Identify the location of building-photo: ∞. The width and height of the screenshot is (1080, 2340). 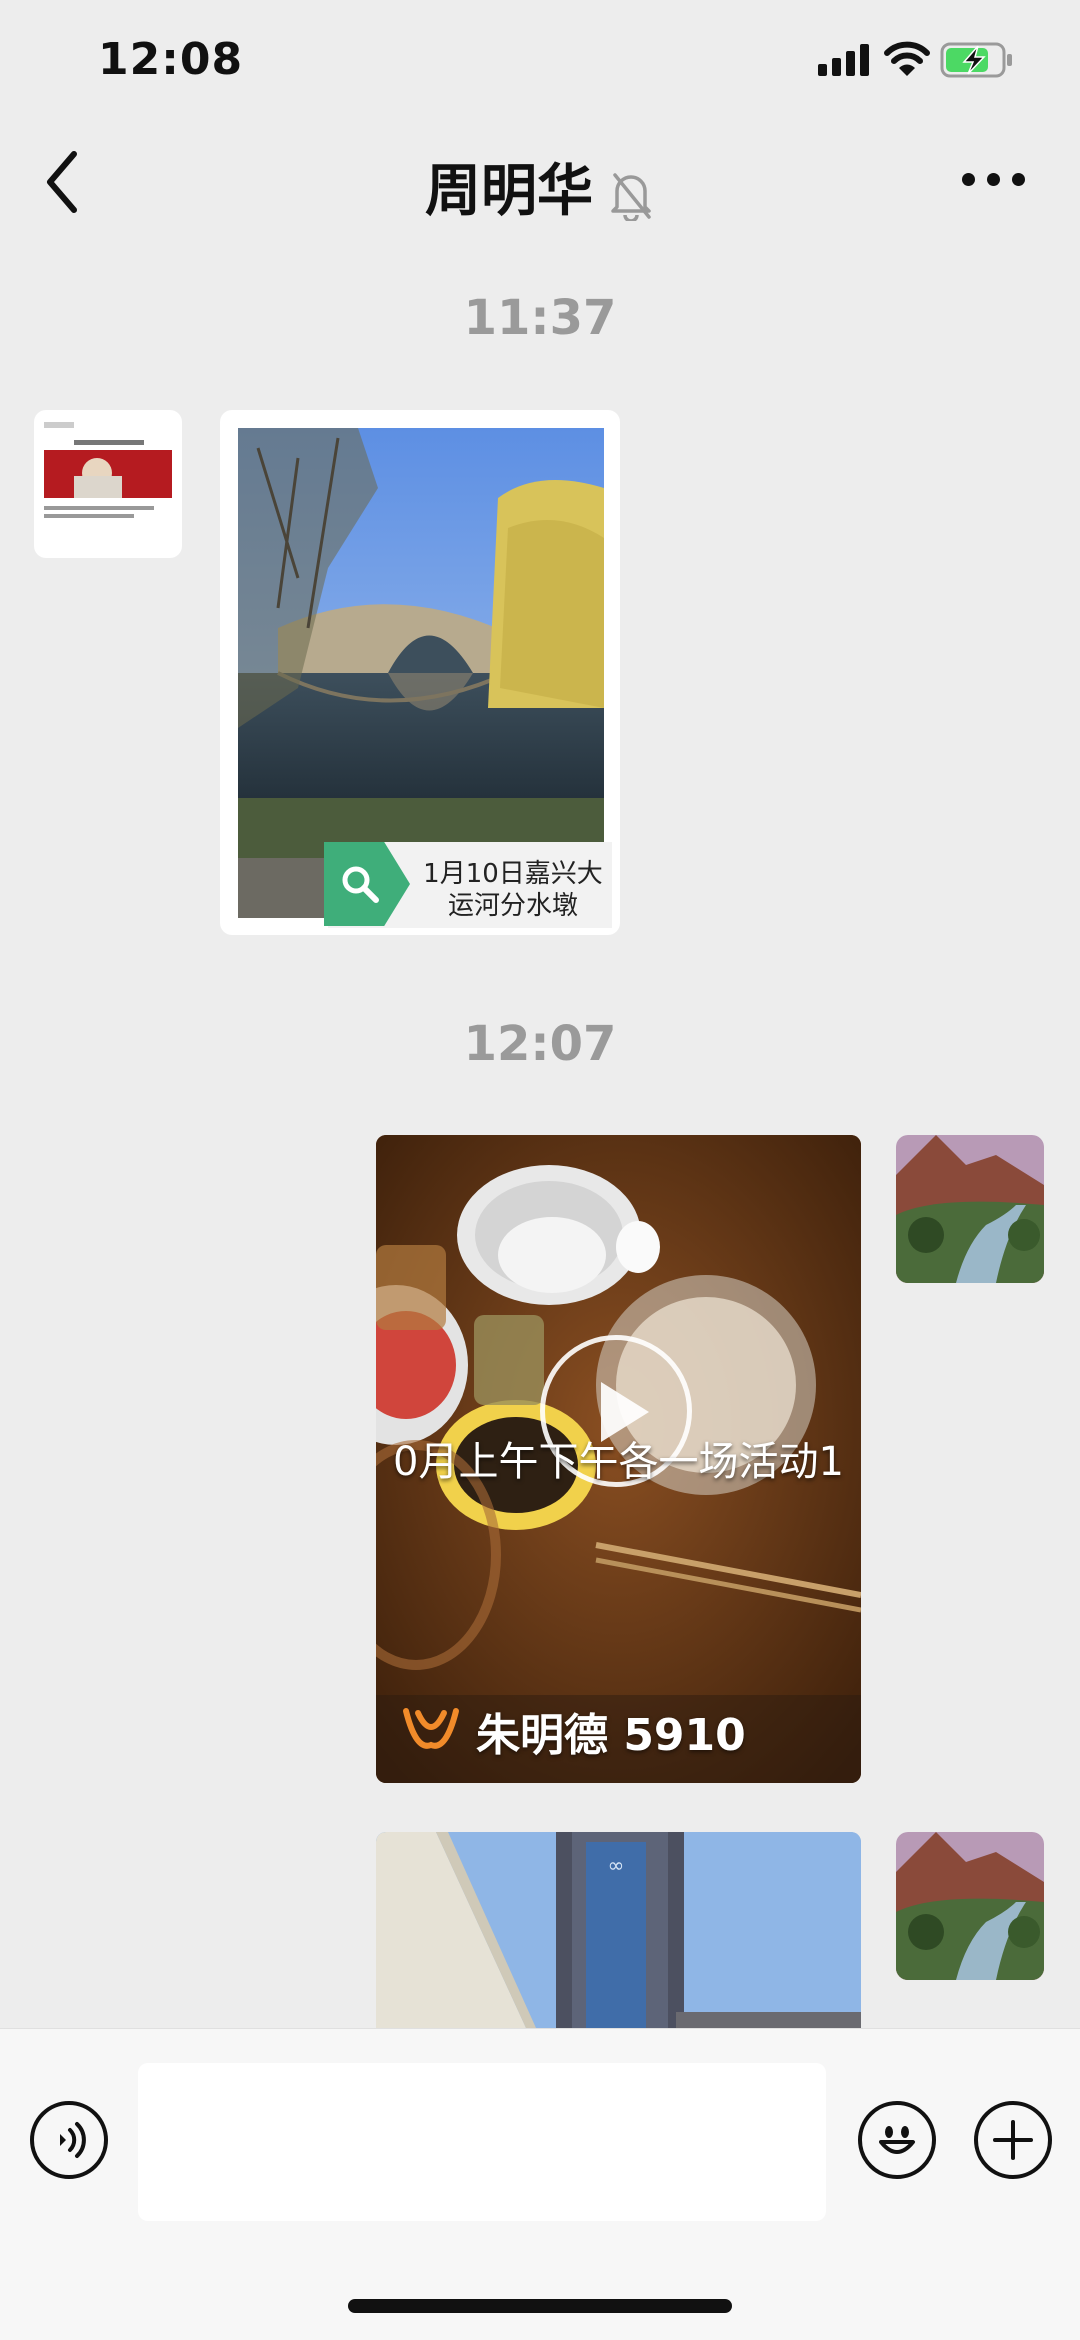
(618, 1930).